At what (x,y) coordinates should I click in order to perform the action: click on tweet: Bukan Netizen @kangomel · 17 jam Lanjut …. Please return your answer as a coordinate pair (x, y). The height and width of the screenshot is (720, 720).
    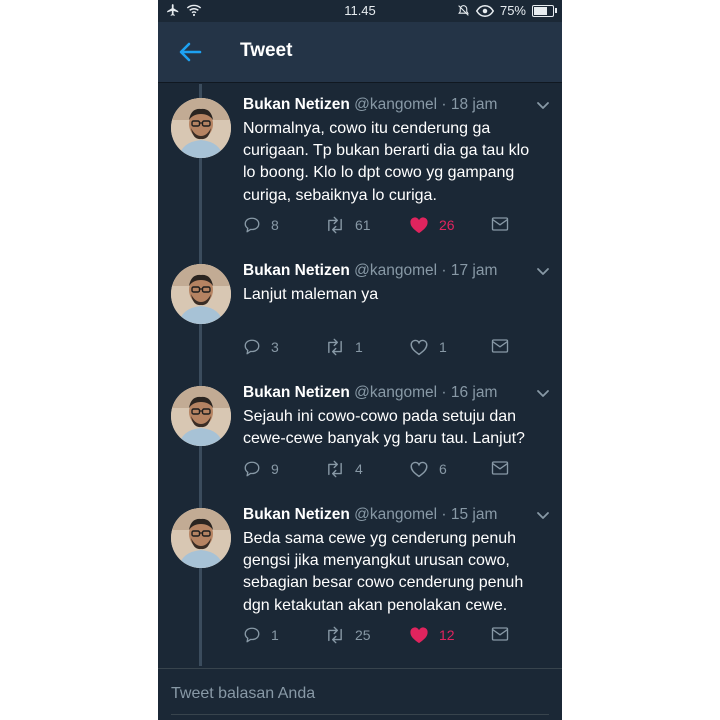
    Looking at the image, I should click on (360, 309).